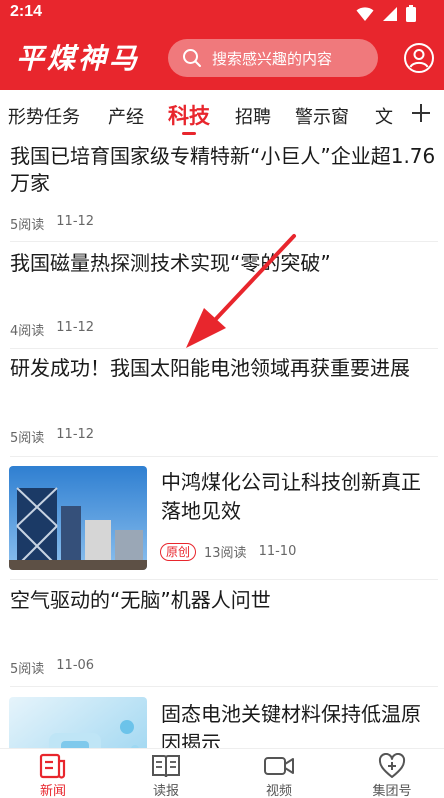  I want to click on article-title: 中鸿煤化公司让科技创新真正落地见效, so click(291, 496).